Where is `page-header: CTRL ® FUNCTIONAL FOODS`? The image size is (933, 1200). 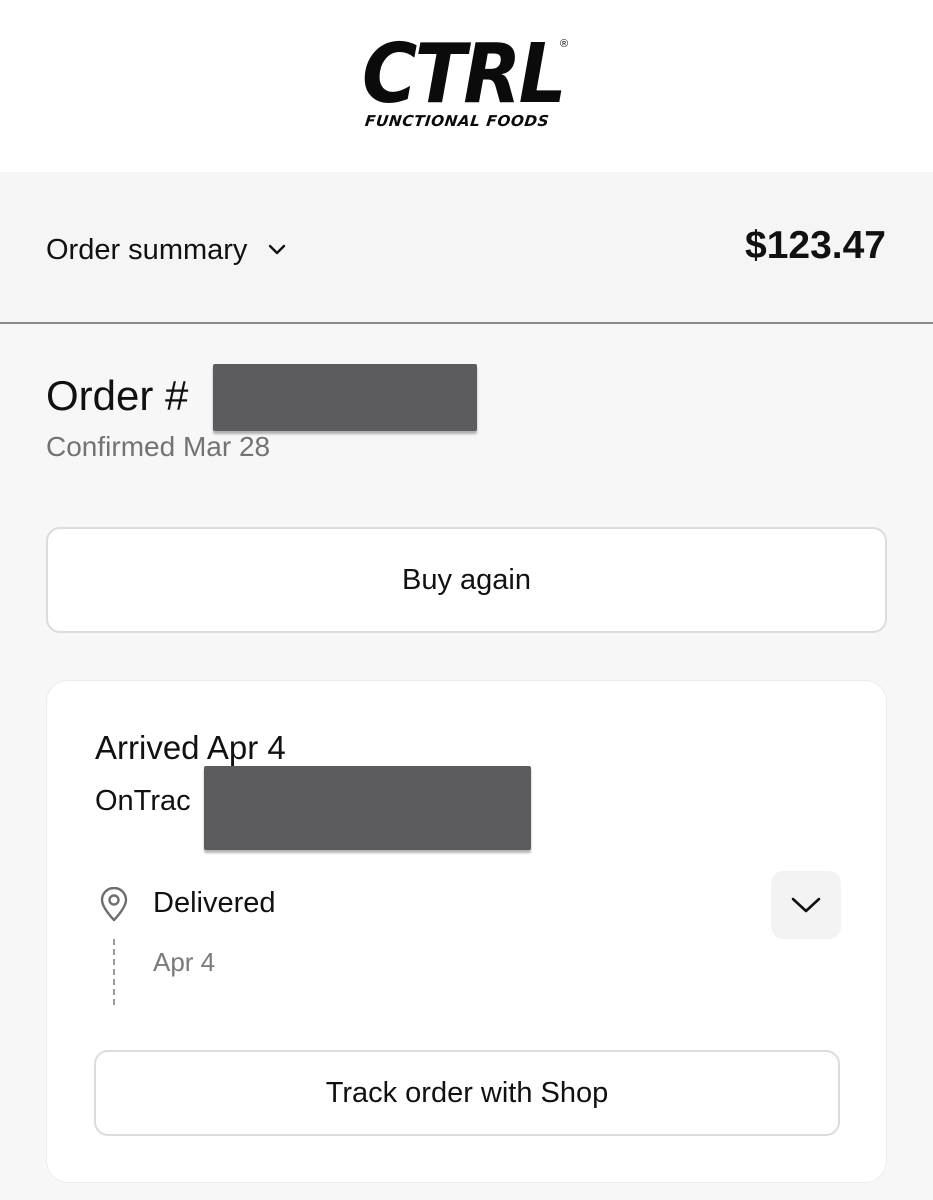
page-header: CTRL ® FUNCTIONAL FOODS is located at coordinates (466, 86).